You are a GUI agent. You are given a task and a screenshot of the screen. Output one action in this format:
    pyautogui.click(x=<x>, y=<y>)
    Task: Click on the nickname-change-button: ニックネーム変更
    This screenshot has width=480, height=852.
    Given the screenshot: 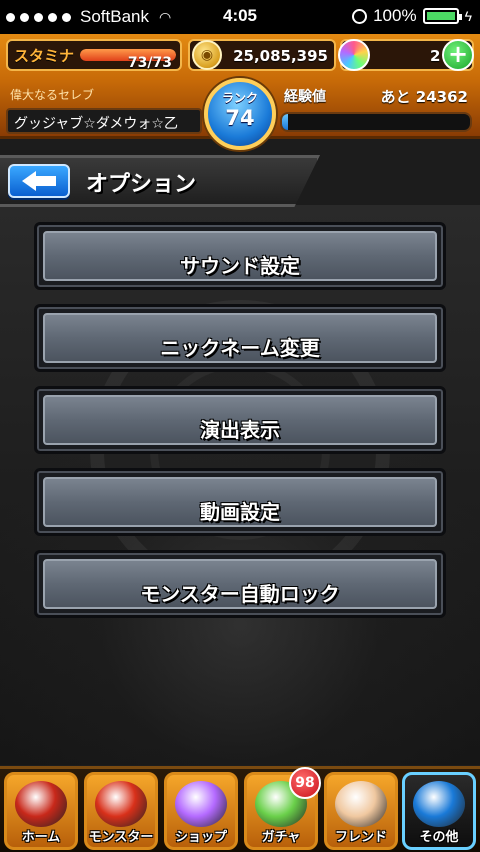 What is the action you would take?
    pyautogui.click(x=240, y=338)
    